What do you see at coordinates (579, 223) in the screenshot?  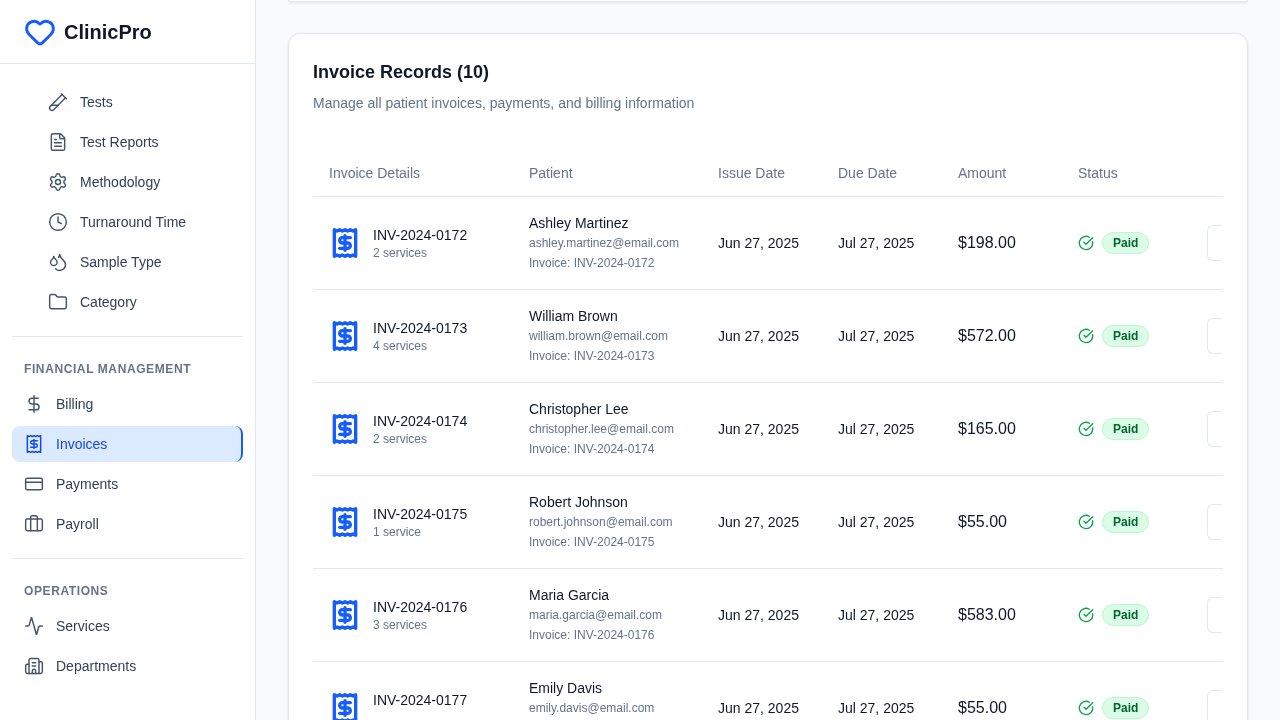 I see `patient-name: Ashley Martinez` at bounding box center [579, 223].